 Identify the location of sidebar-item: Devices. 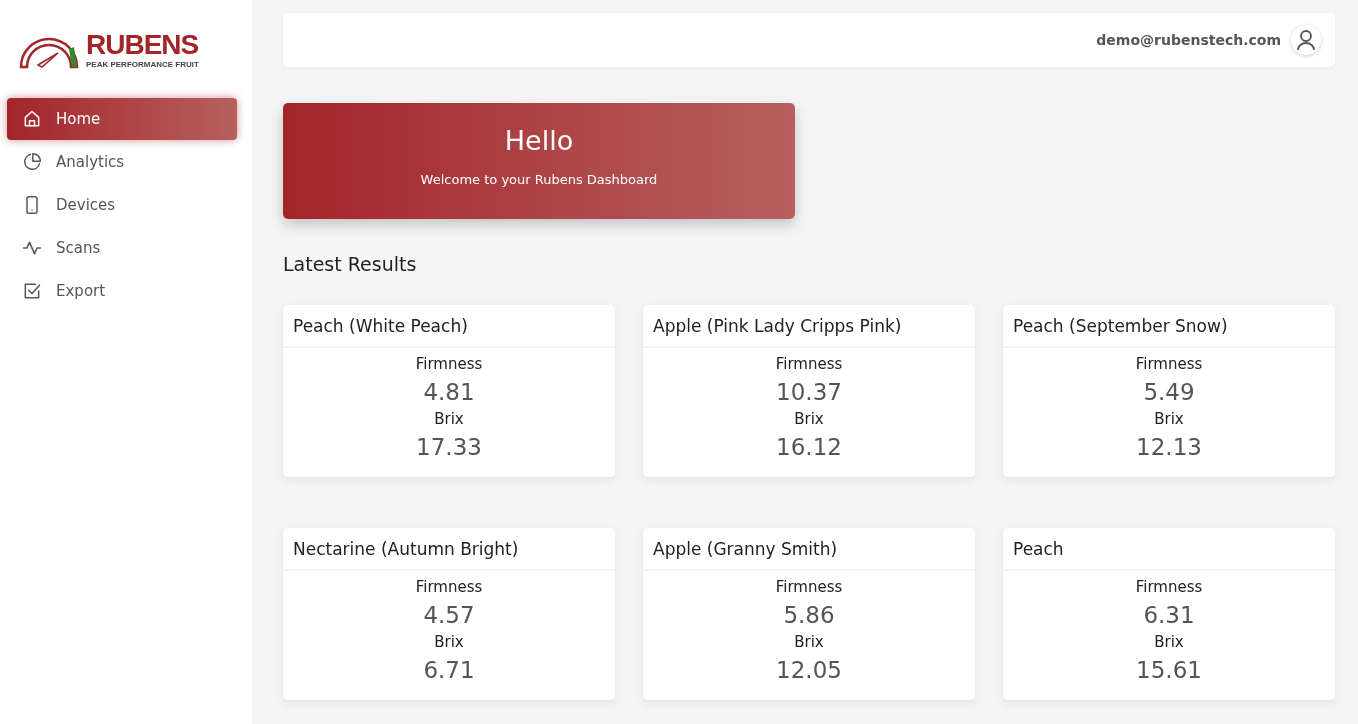
(122, 205).